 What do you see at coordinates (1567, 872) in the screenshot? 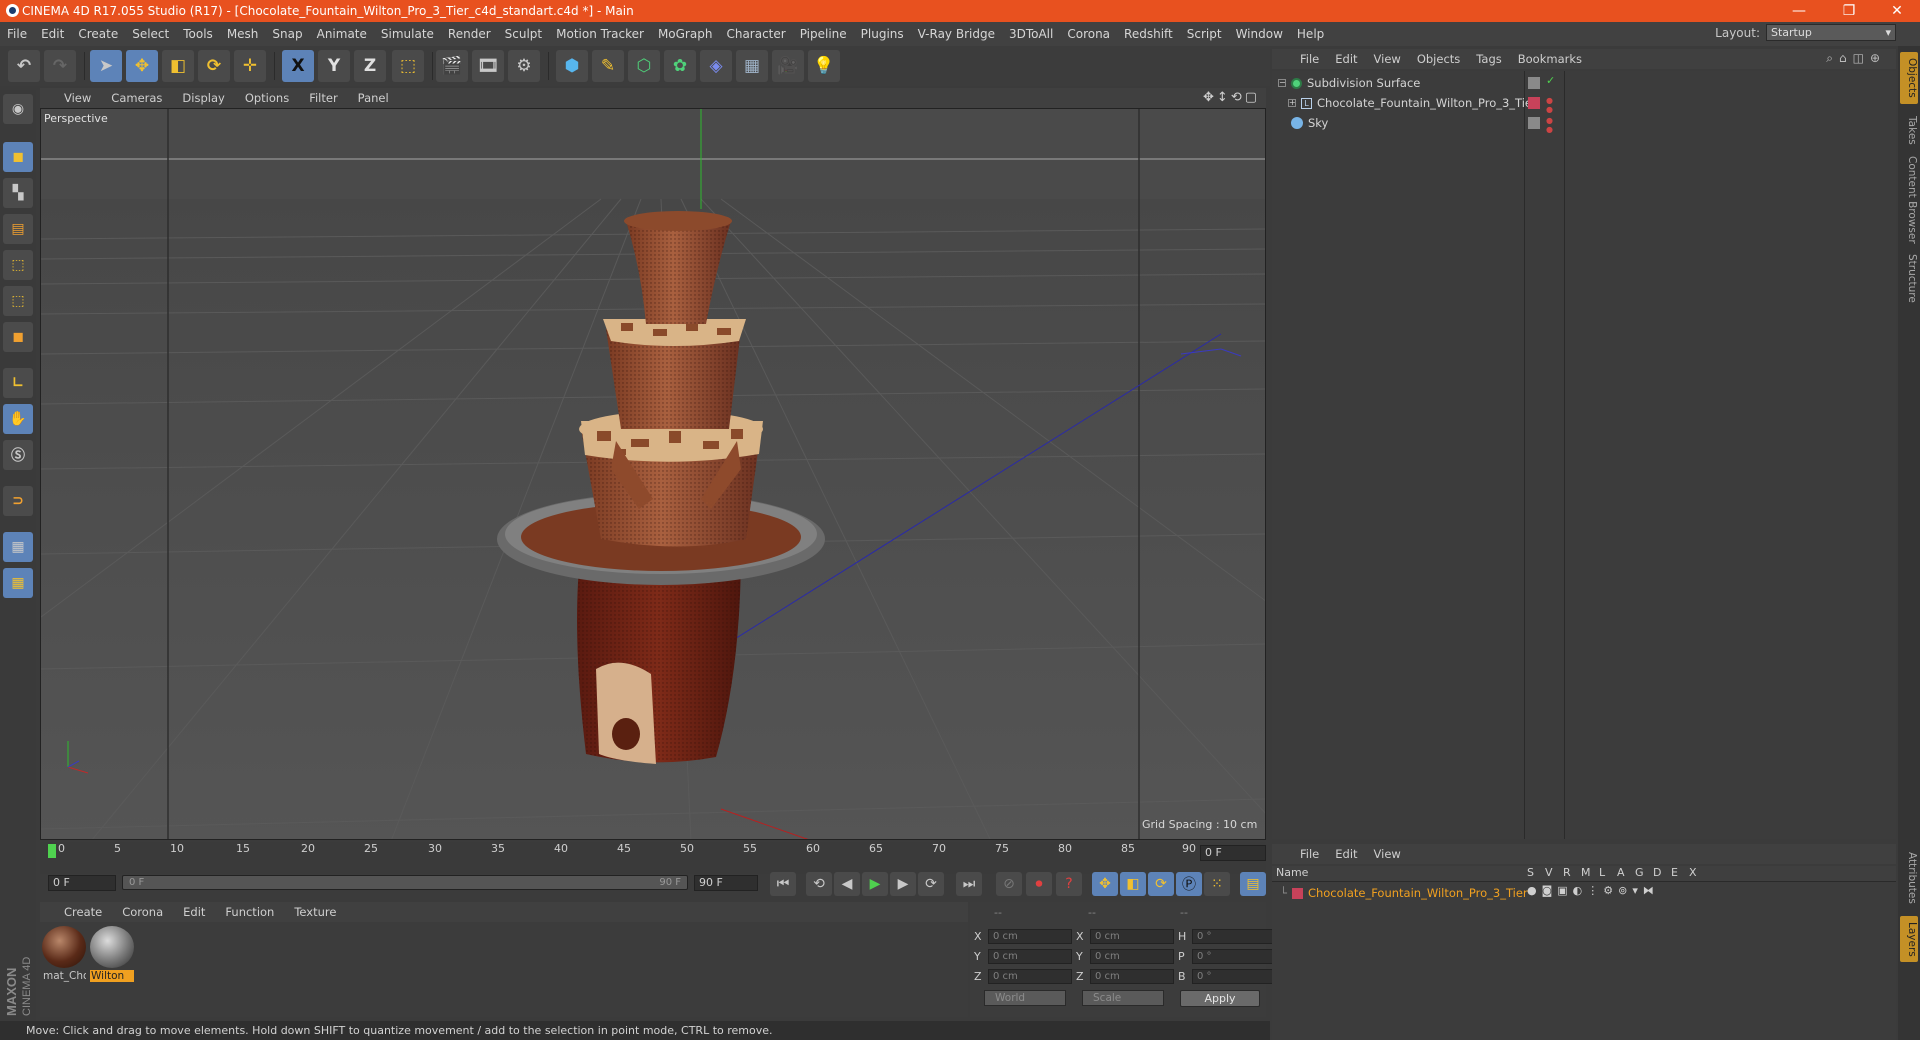
I see `column-render: R` at bounding box center [1567, 872].